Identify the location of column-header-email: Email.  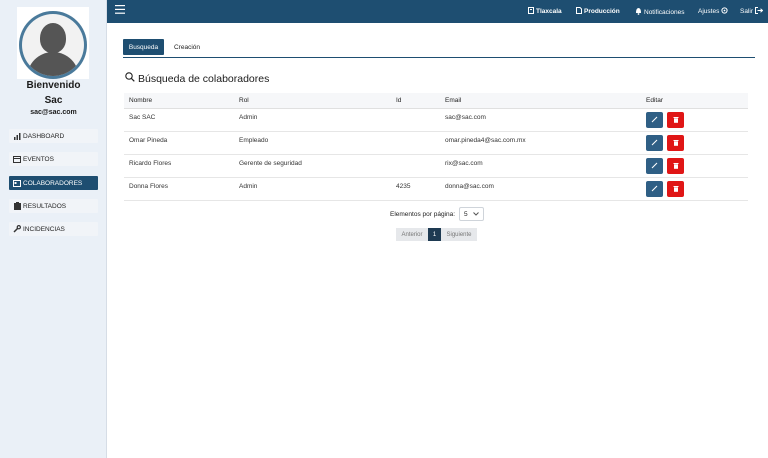
(540, 101).